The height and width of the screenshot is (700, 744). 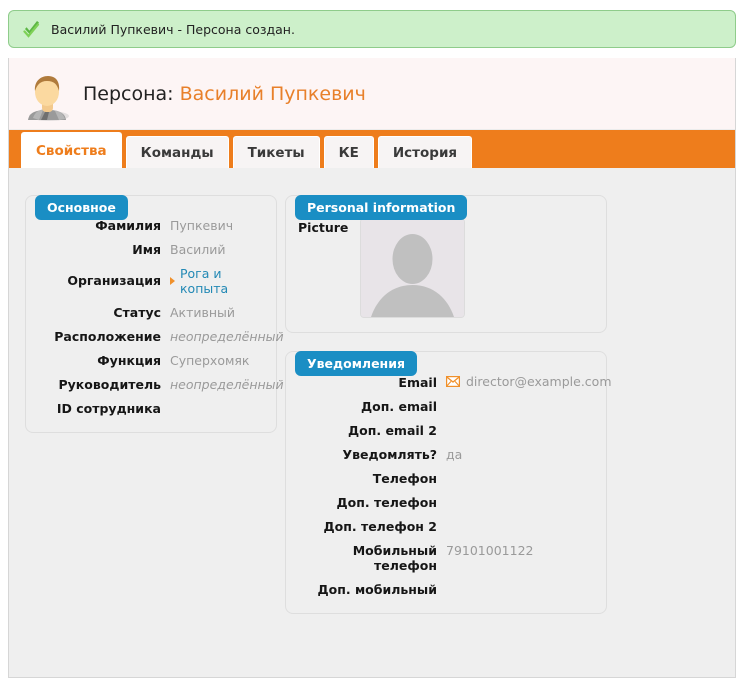 I want to click on mail-icon, so click(x=453, y=381).